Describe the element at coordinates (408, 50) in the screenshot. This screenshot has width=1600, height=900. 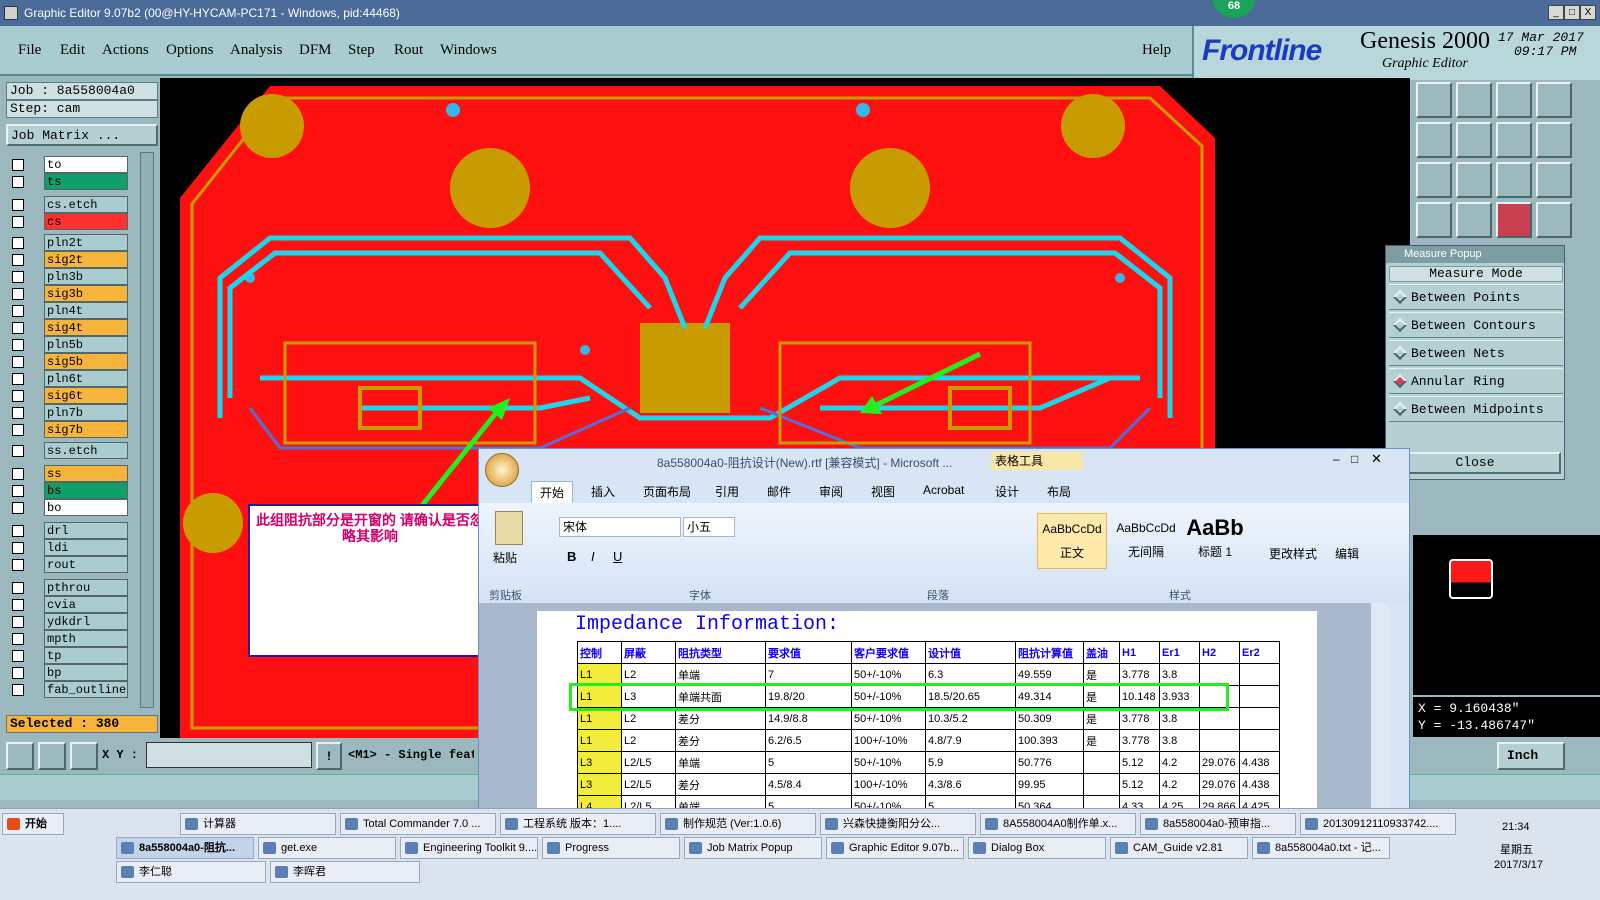
I see `menu-rout: Rout` at that location.